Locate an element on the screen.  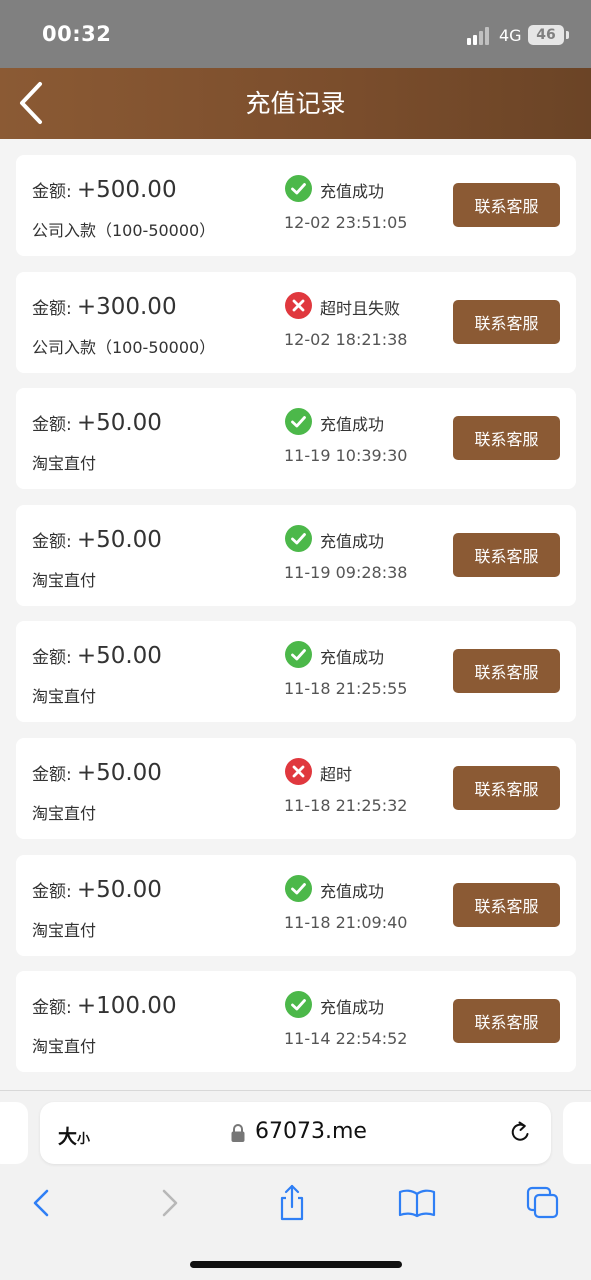
amount-row: 金额: +100.00 is located at coordinates (104, 1006).